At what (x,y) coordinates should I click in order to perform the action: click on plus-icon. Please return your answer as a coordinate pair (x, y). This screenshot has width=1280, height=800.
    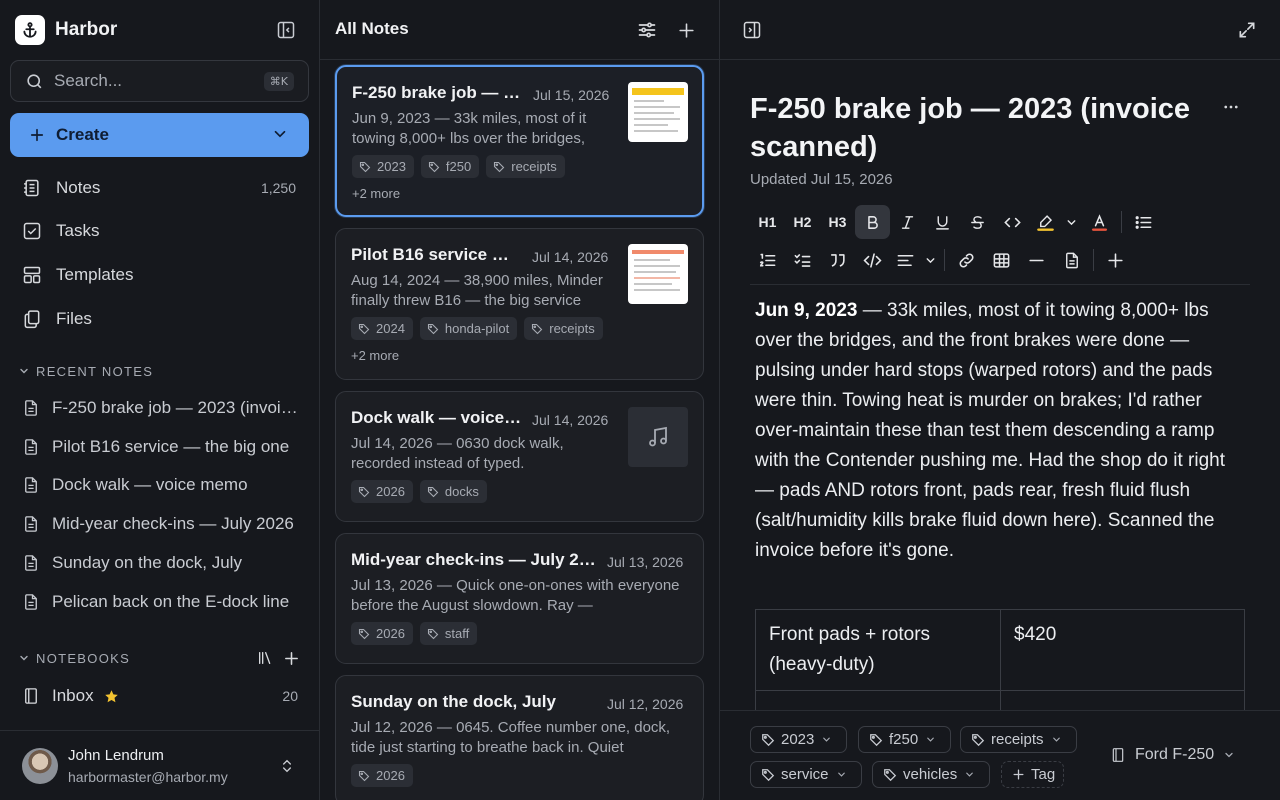
    Looking at the image, I should click on (1018, 774).